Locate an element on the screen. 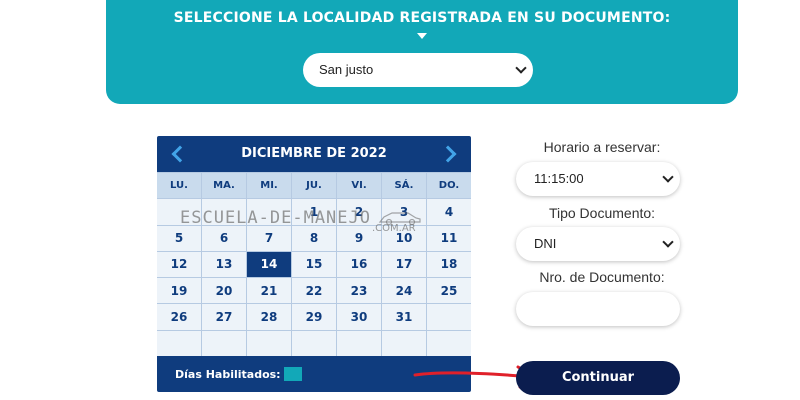  calendar-day: 27 is located at coordinates (224, 317).